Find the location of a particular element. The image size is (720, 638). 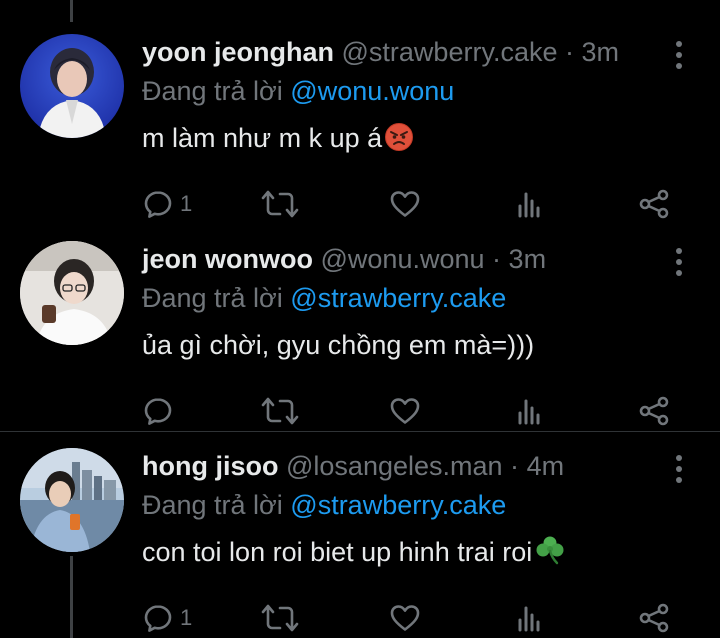

tweet-divider is located at coordinates (360, 431).